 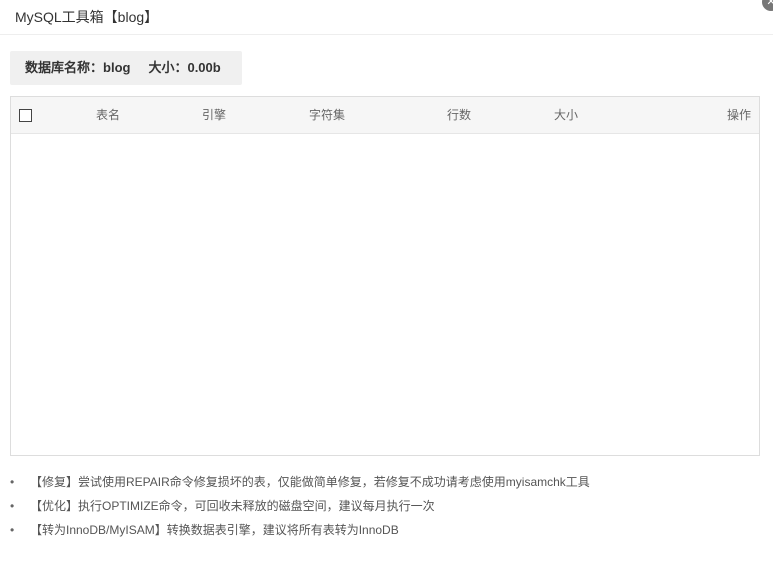 What do you see at coordinates (87, 17) in the screenshot?
I see `window-title: MySQL工具箱【blog】` at bounding box center [87, 17].